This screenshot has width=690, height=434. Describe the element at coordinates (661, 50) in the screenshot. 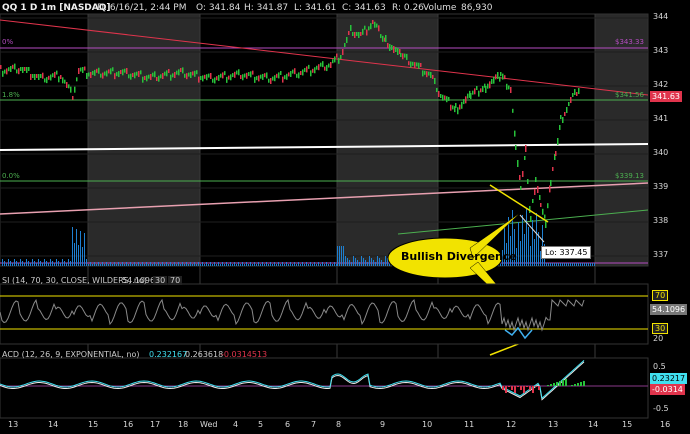

I see `price-axis-label: 343` at that location.